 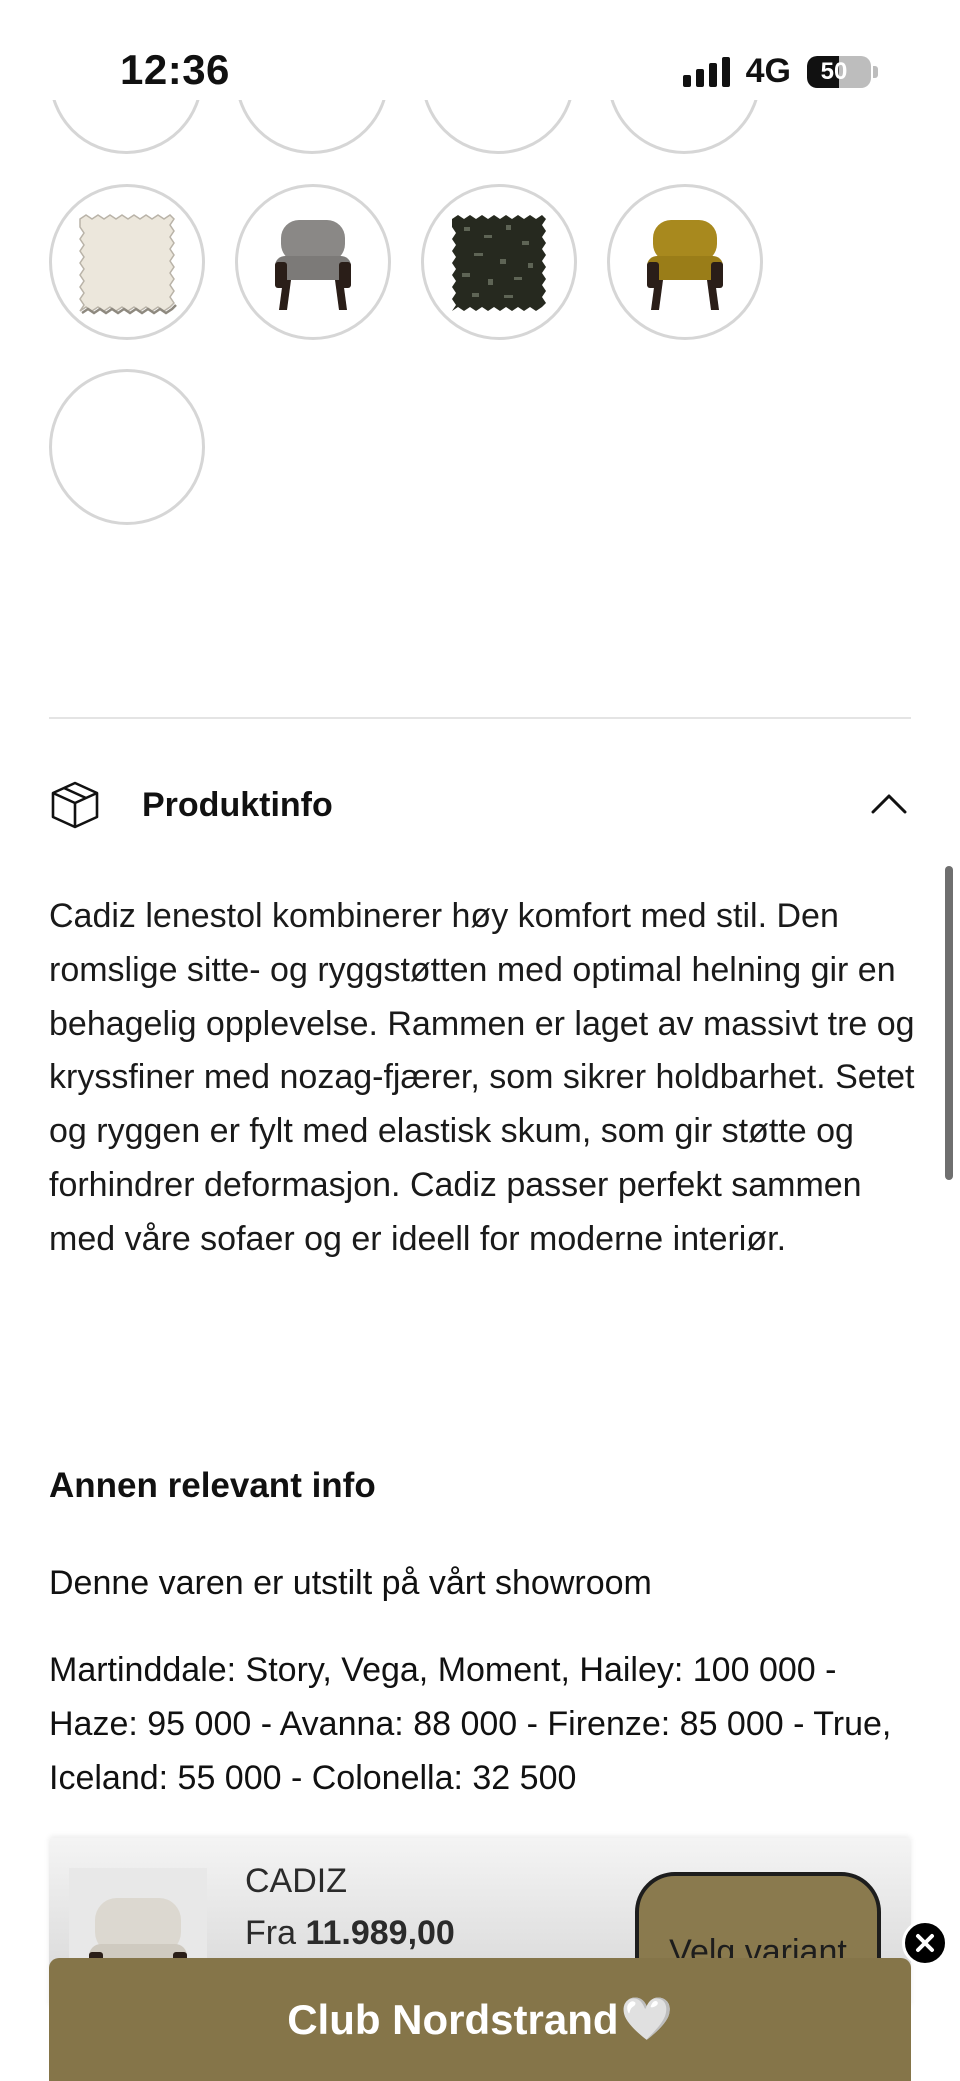 What do you see at coordinates (350, 1583) in the screenshot?
I see `showroom-text: Denne varen er utstilt på vårt showroom` at bounding box center [350, 1583].